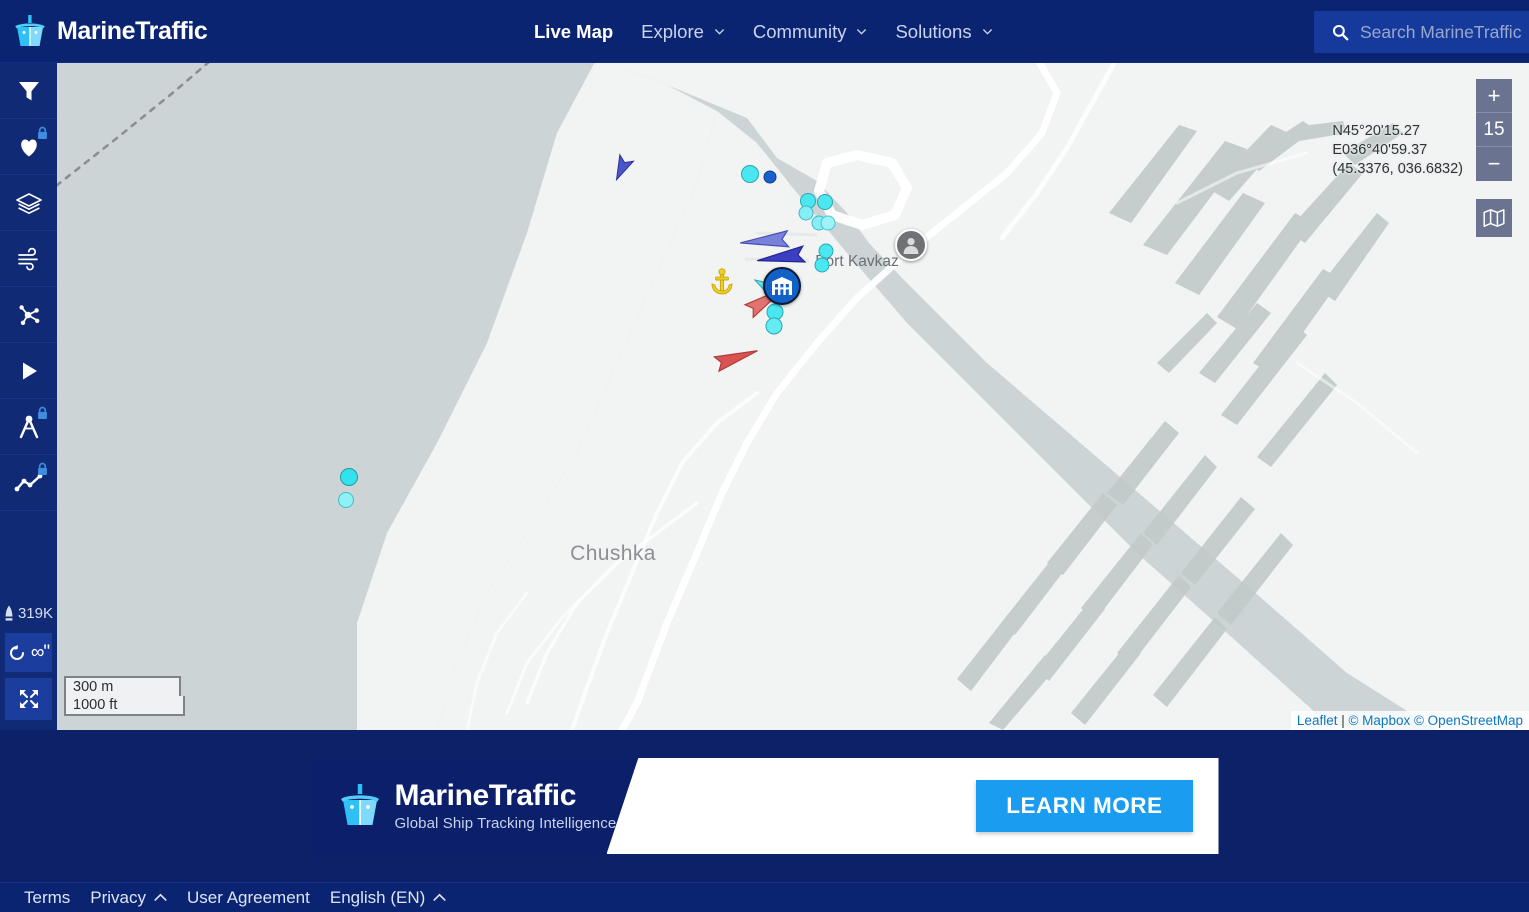 The width and height of the screenshot is (1529, 912). I want to click on vessel-count-icon, so click(9, 613).